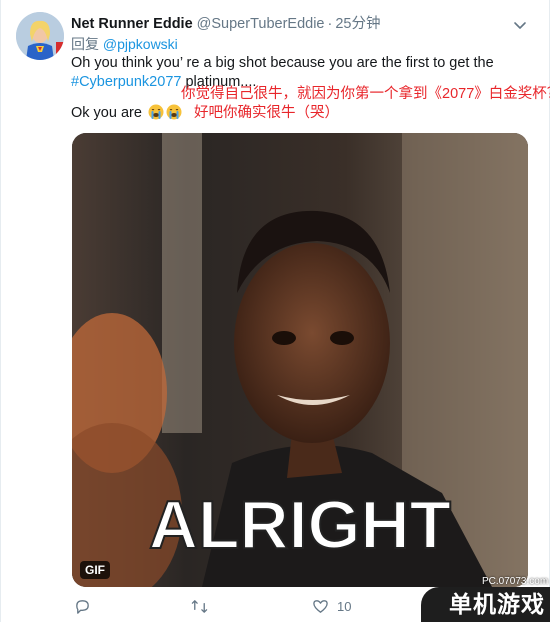 The image size is (550, 622). Describe the element at coordinates (300, 525) in the screenshot. I see `gif-caption-text: ALRIGHT` at that location.